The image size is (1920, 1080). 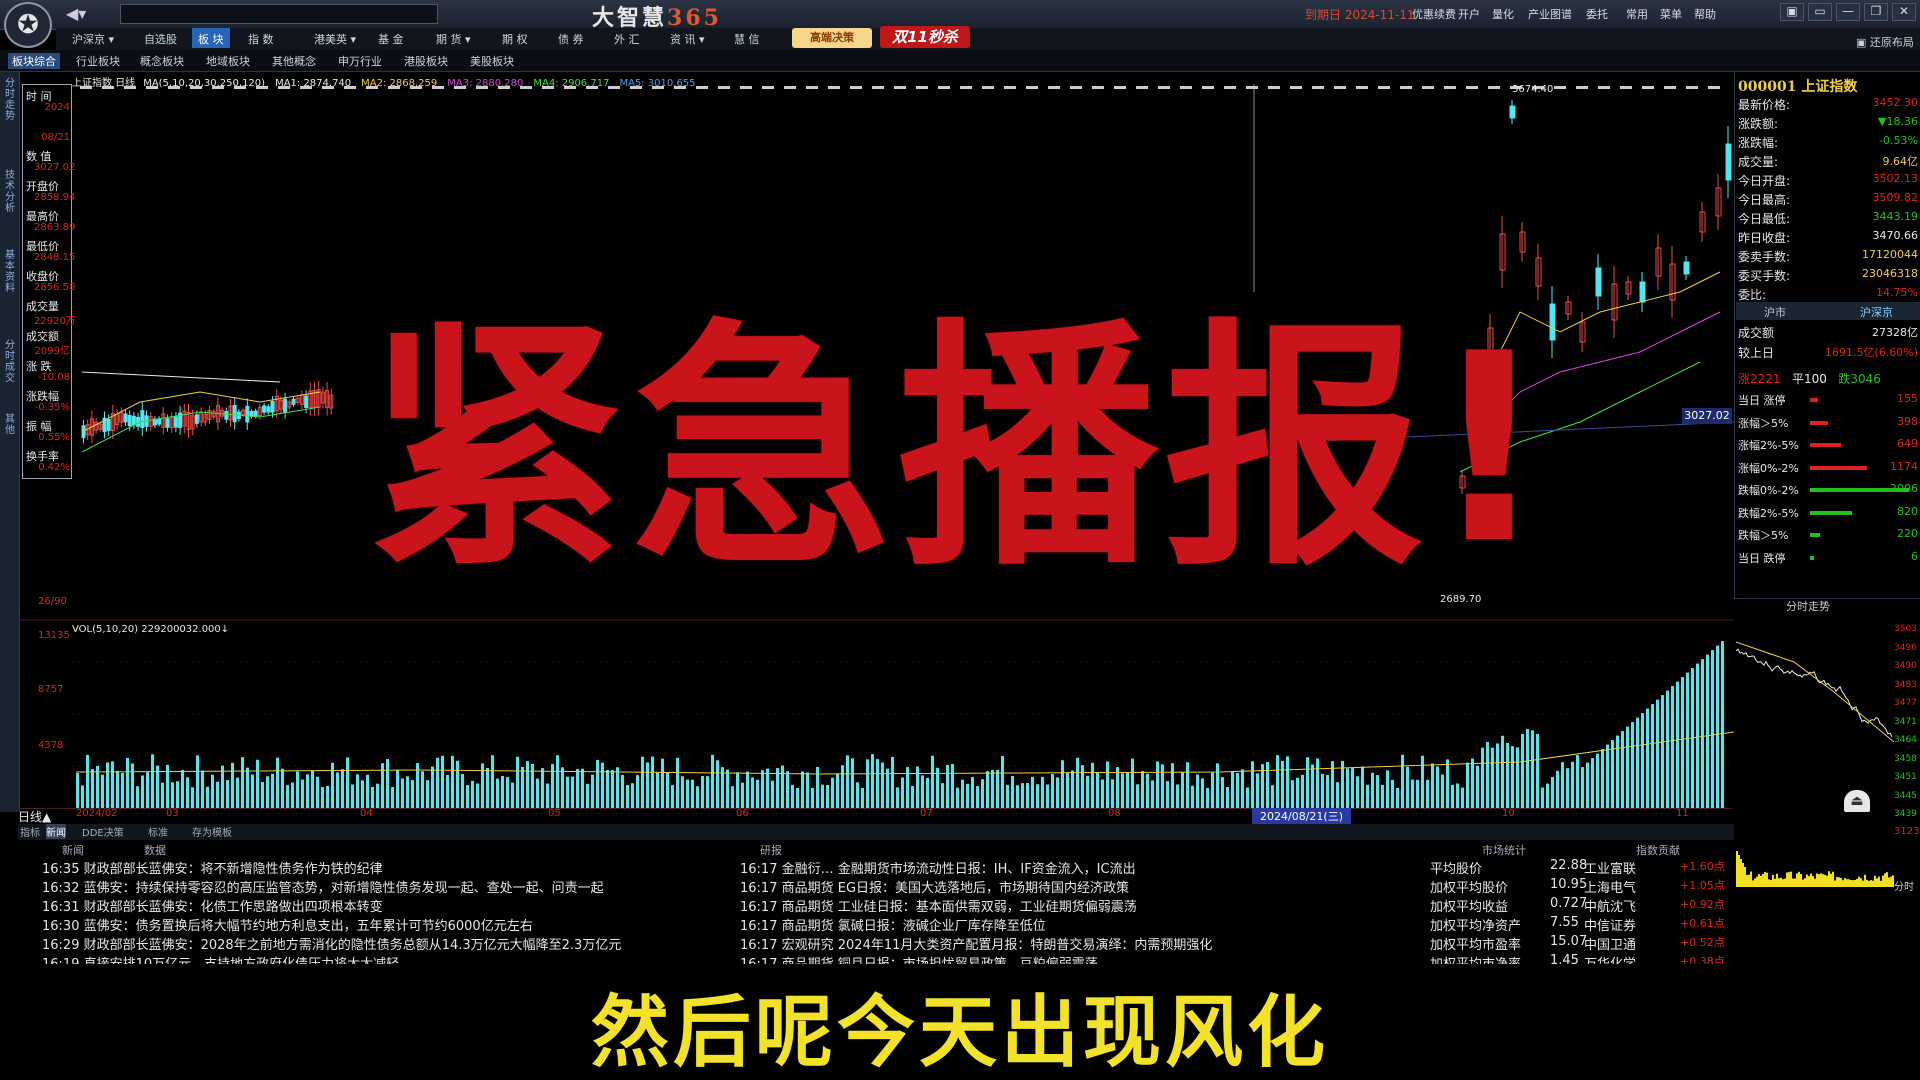 What do you see at coordinates (771, 850) in the screenshot?
I see `research-header: 研报` at bounding box center [771, 850].